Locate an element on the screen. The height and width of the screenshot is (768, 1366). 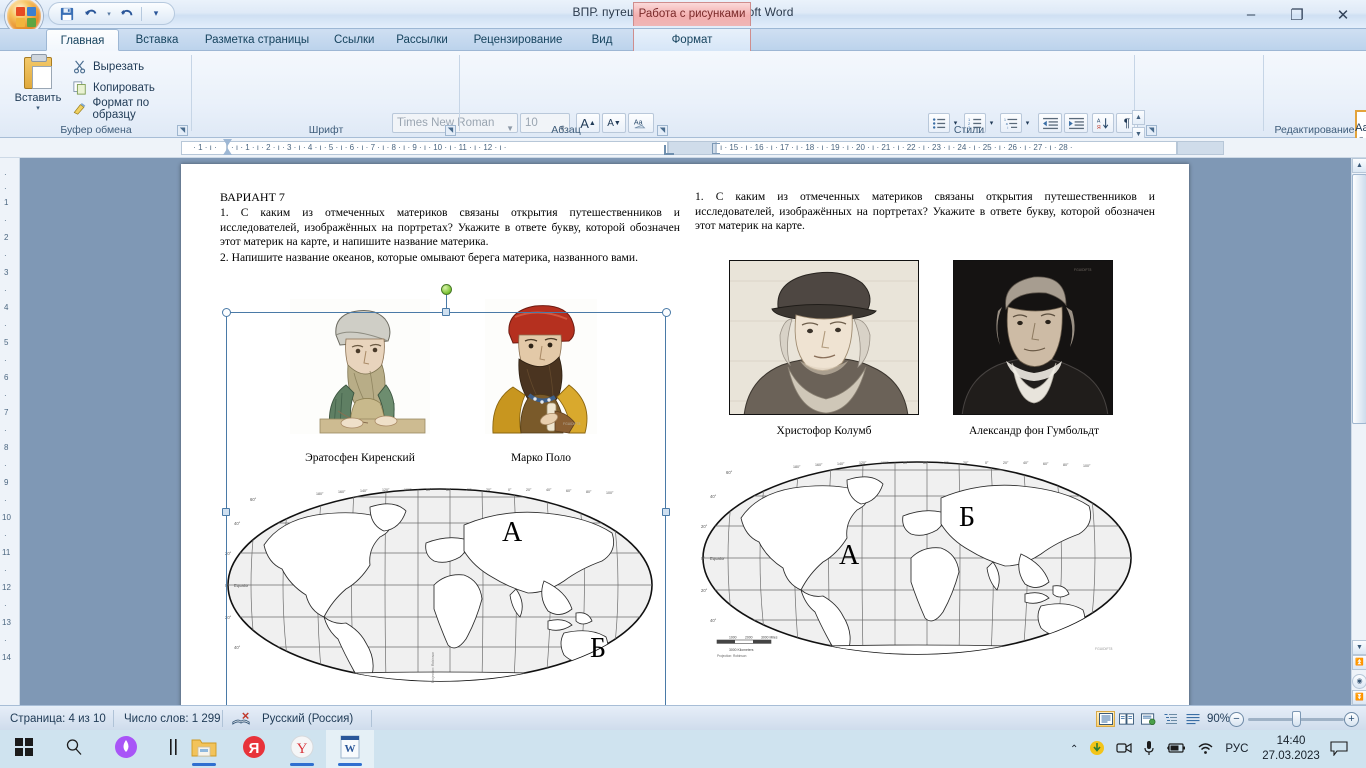
vruler-num: 1 is located at coordinates (6, 202).